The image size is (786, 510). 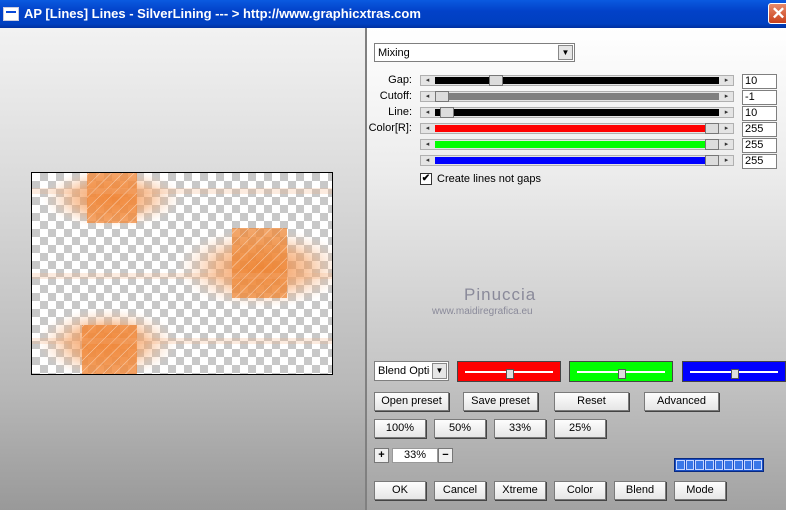 I want to click on ok-button: OK, so click(x=400, y=490).